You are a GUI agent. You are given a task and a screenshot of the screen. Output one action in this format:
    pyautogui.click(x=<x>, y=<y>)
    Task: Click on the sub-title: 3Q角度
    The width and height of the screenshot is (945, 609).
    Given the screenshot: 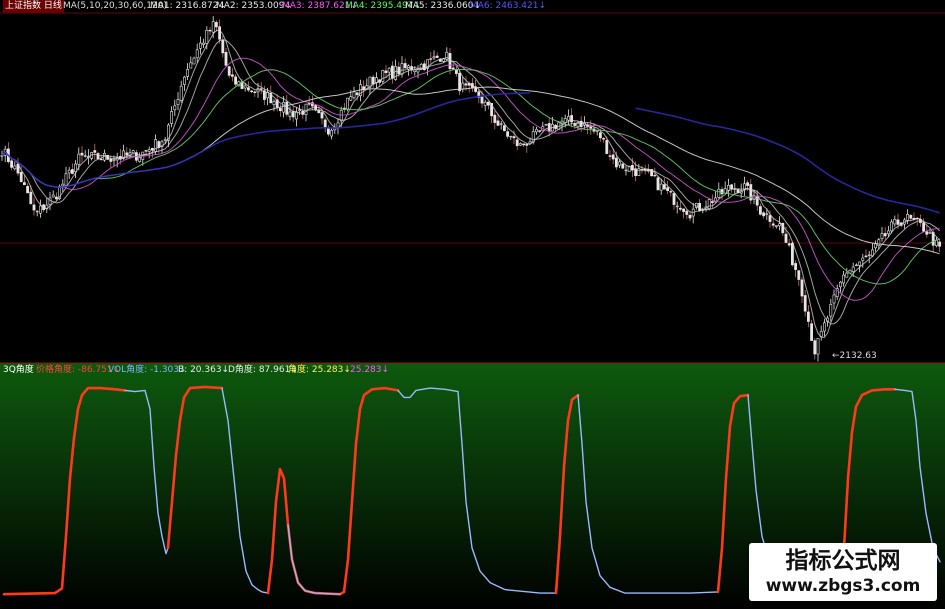 What is the action you would take?
    pyautogui.click(x=18, y=370)
    